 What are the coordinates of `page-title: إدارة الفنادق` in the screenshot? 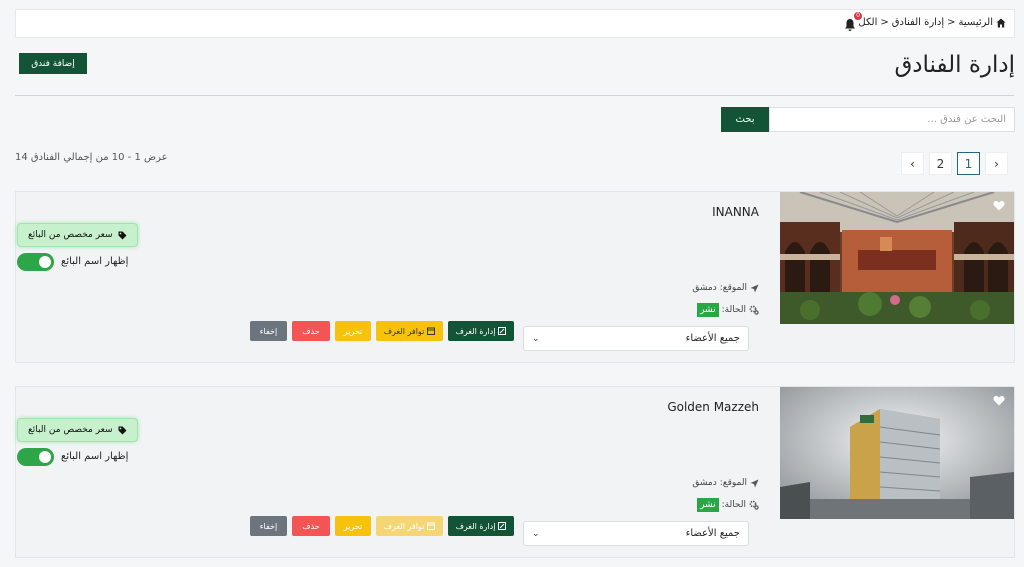 It's located at (954, 65).